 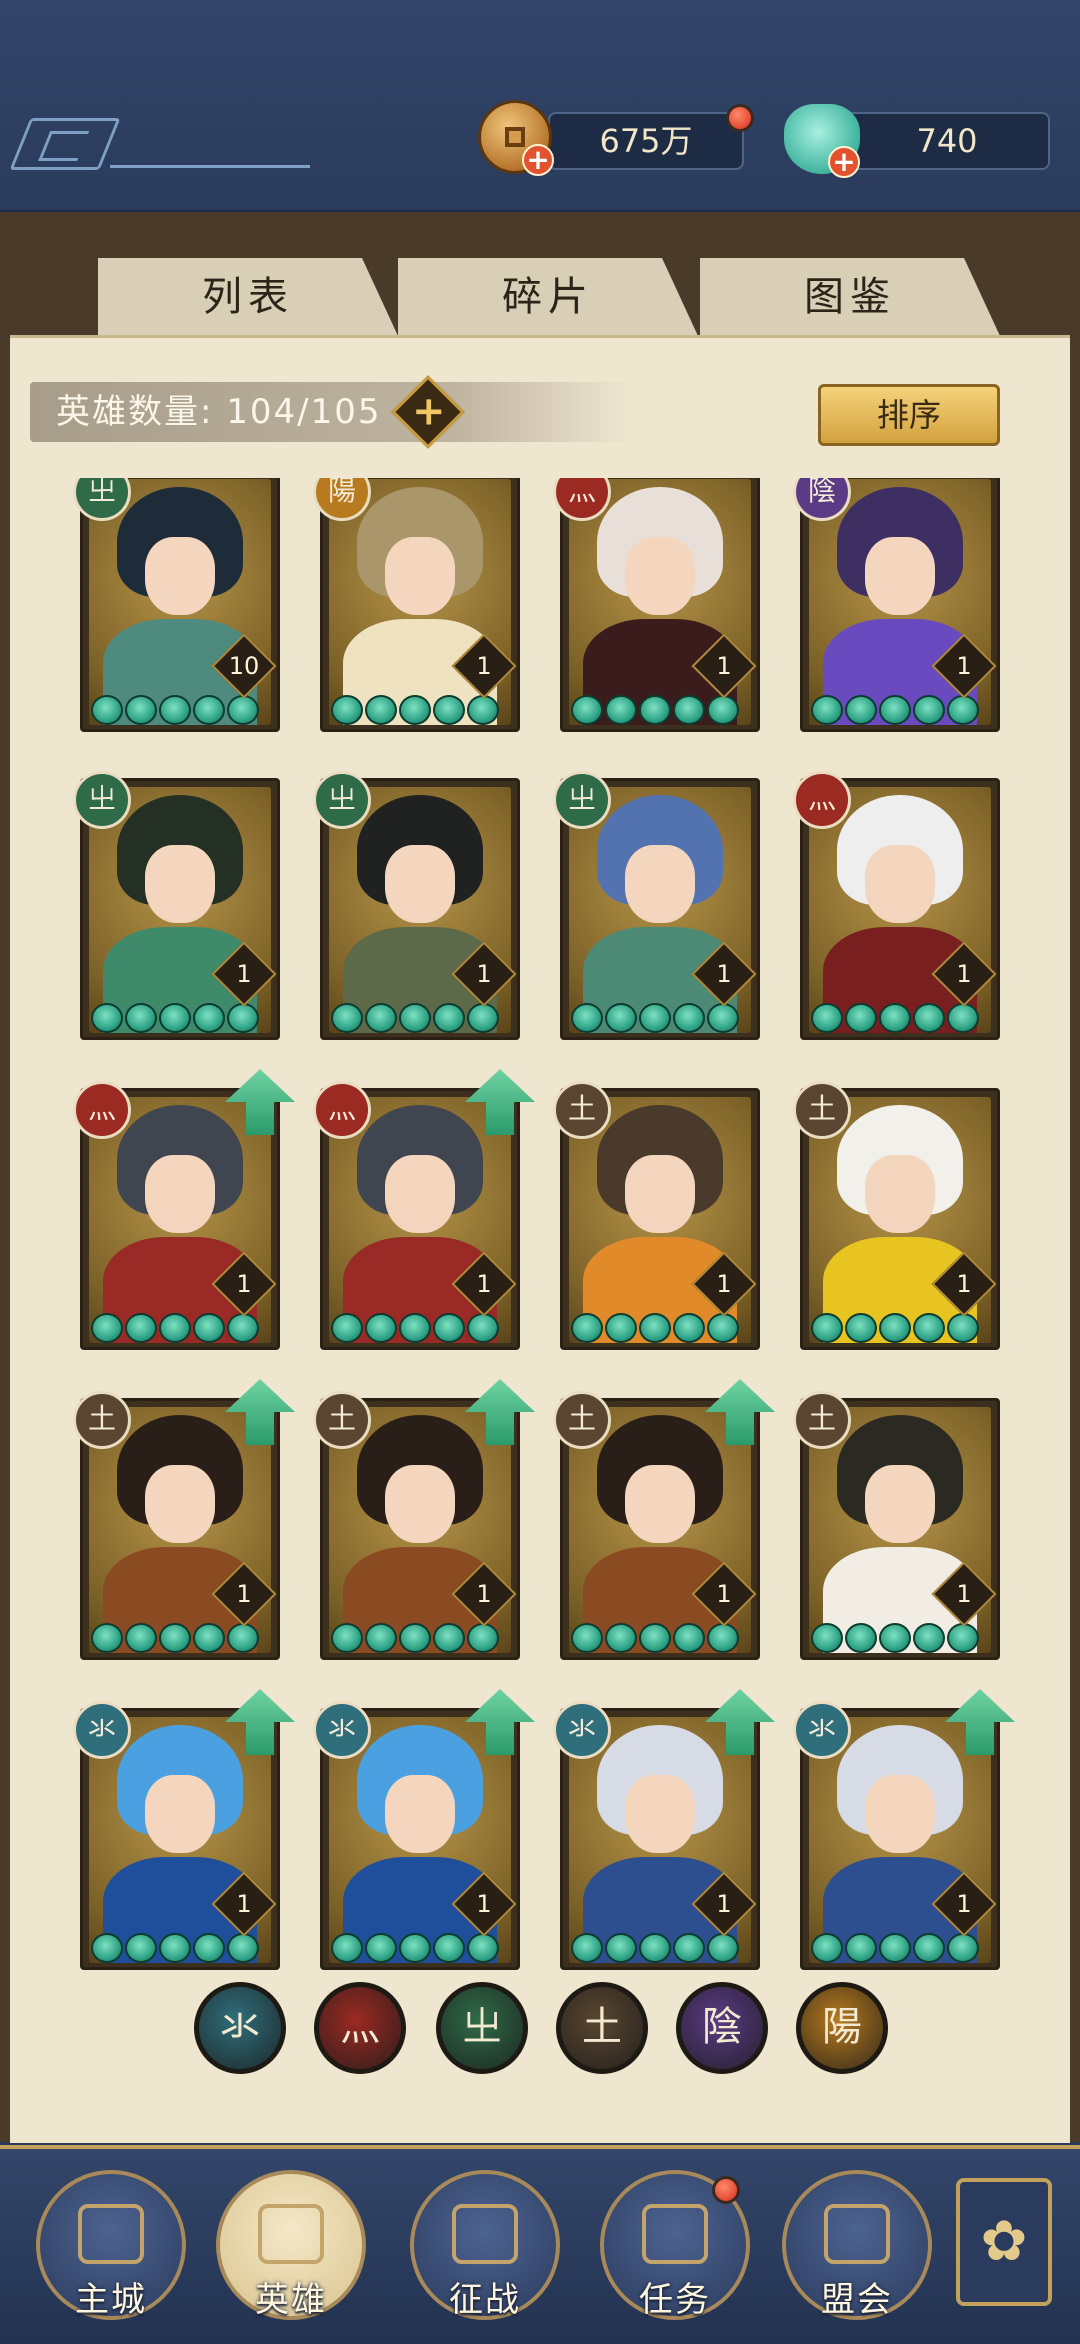 I want to click on hero-card: 1陰, so click(x=896, y=605).